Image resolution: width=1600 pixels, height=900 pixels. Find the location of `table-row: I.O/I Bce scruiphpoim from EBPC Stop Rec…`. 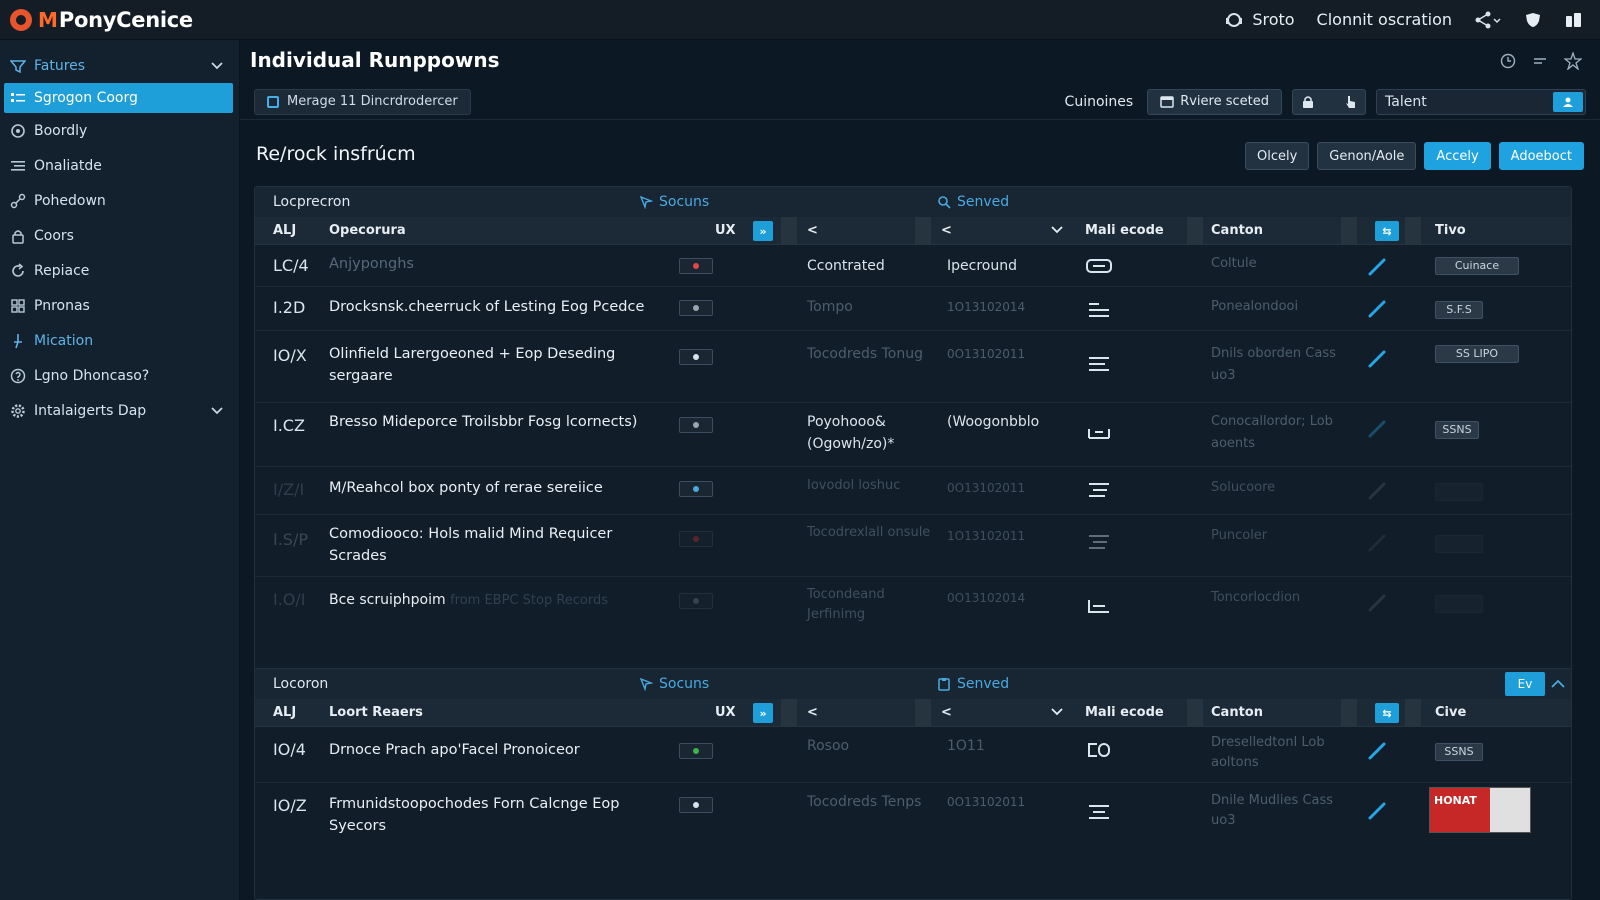

table-row: I.O/I Bce scruiphpoim from EBPC Stop Rec… is located at coordinates (913, 606).